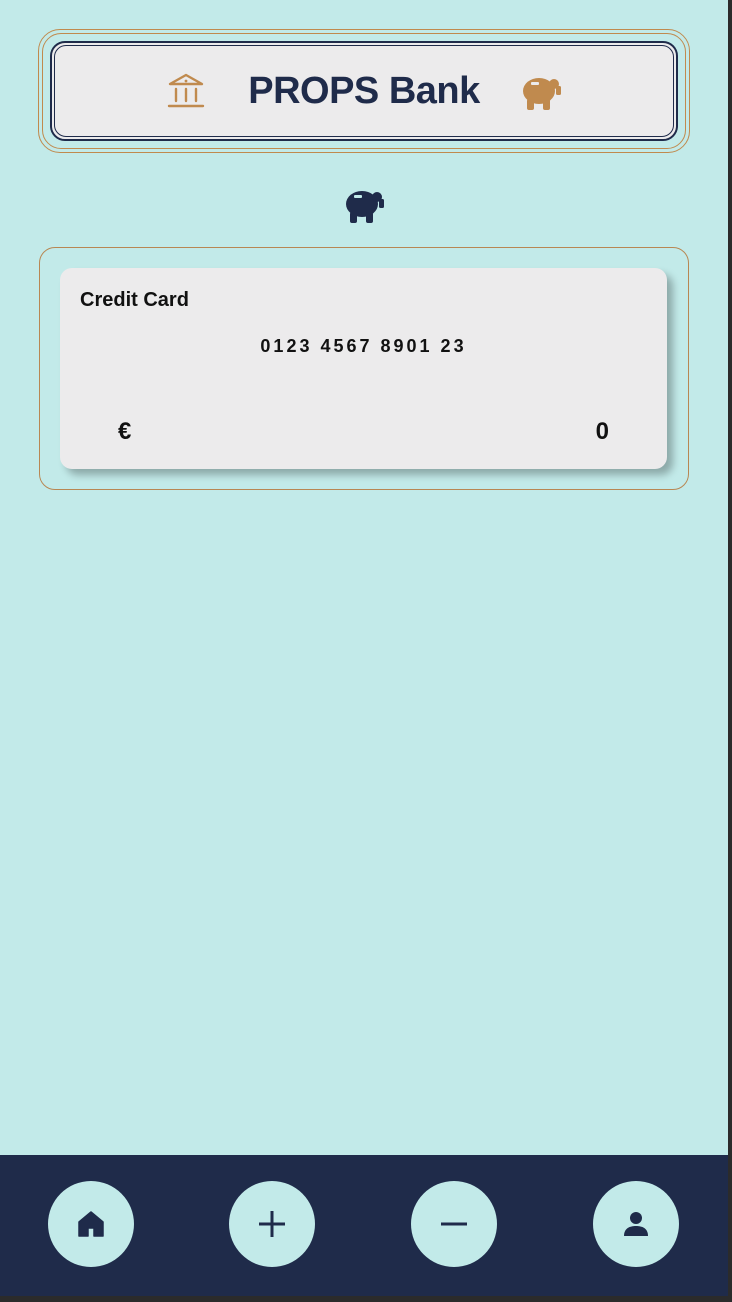 Image resolution: width=732 pixels, height=1302 pixels. What do you see at coordinates (363, 346) in the screenshot?
I see `card-number: 0123 4567 8901 23` at bounding box center [363, 346].